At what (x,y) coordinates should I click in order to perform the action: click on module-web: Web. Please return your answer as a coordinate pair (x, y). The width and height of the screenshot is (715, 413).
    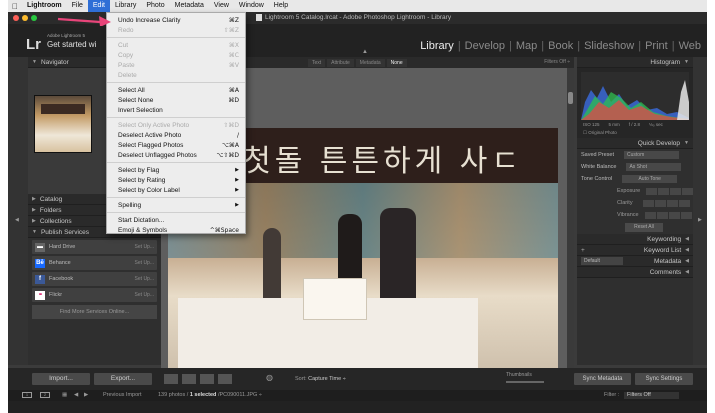
    Looking at the image, I should click on (690, 46).